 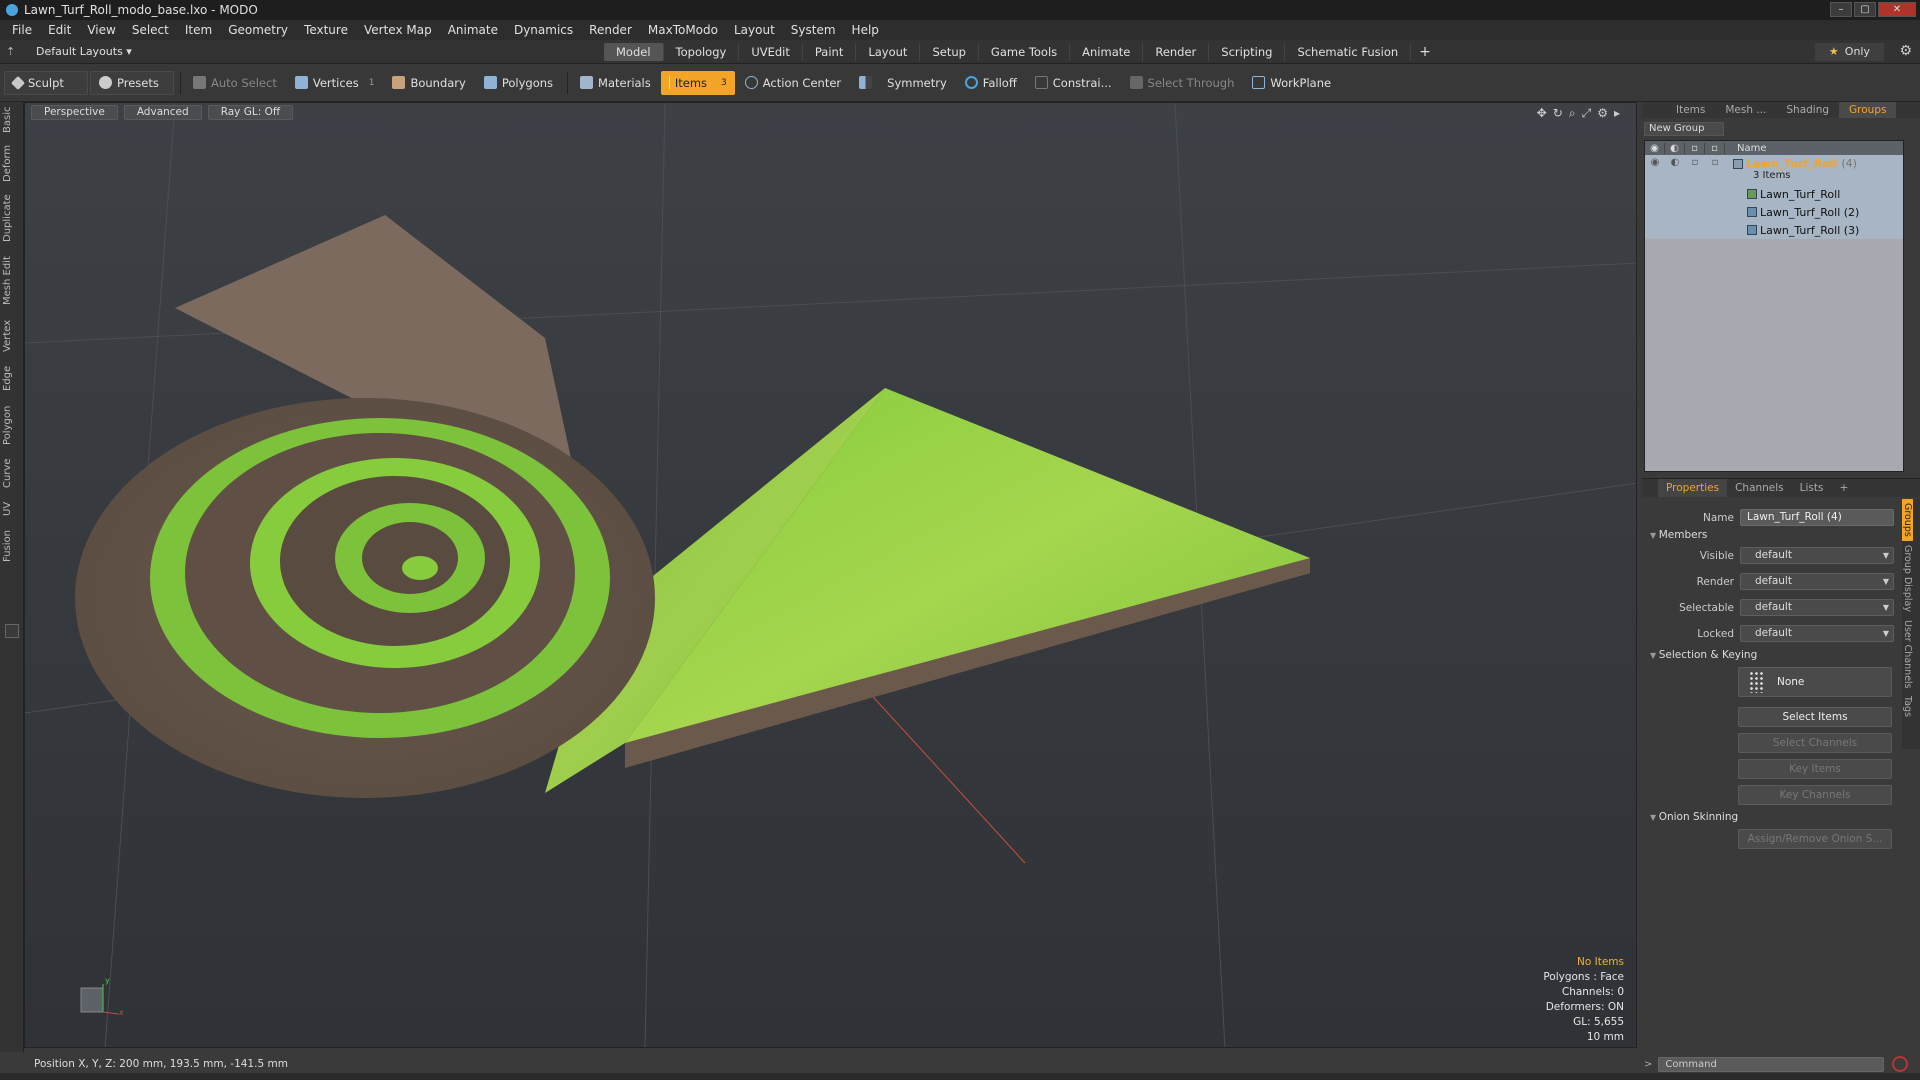 What do you see at coordinates (1348, 52) in the screenshot?
I see `tab-schematic-fusion: Schematic Fusion` at bounding box center [1348, 52].